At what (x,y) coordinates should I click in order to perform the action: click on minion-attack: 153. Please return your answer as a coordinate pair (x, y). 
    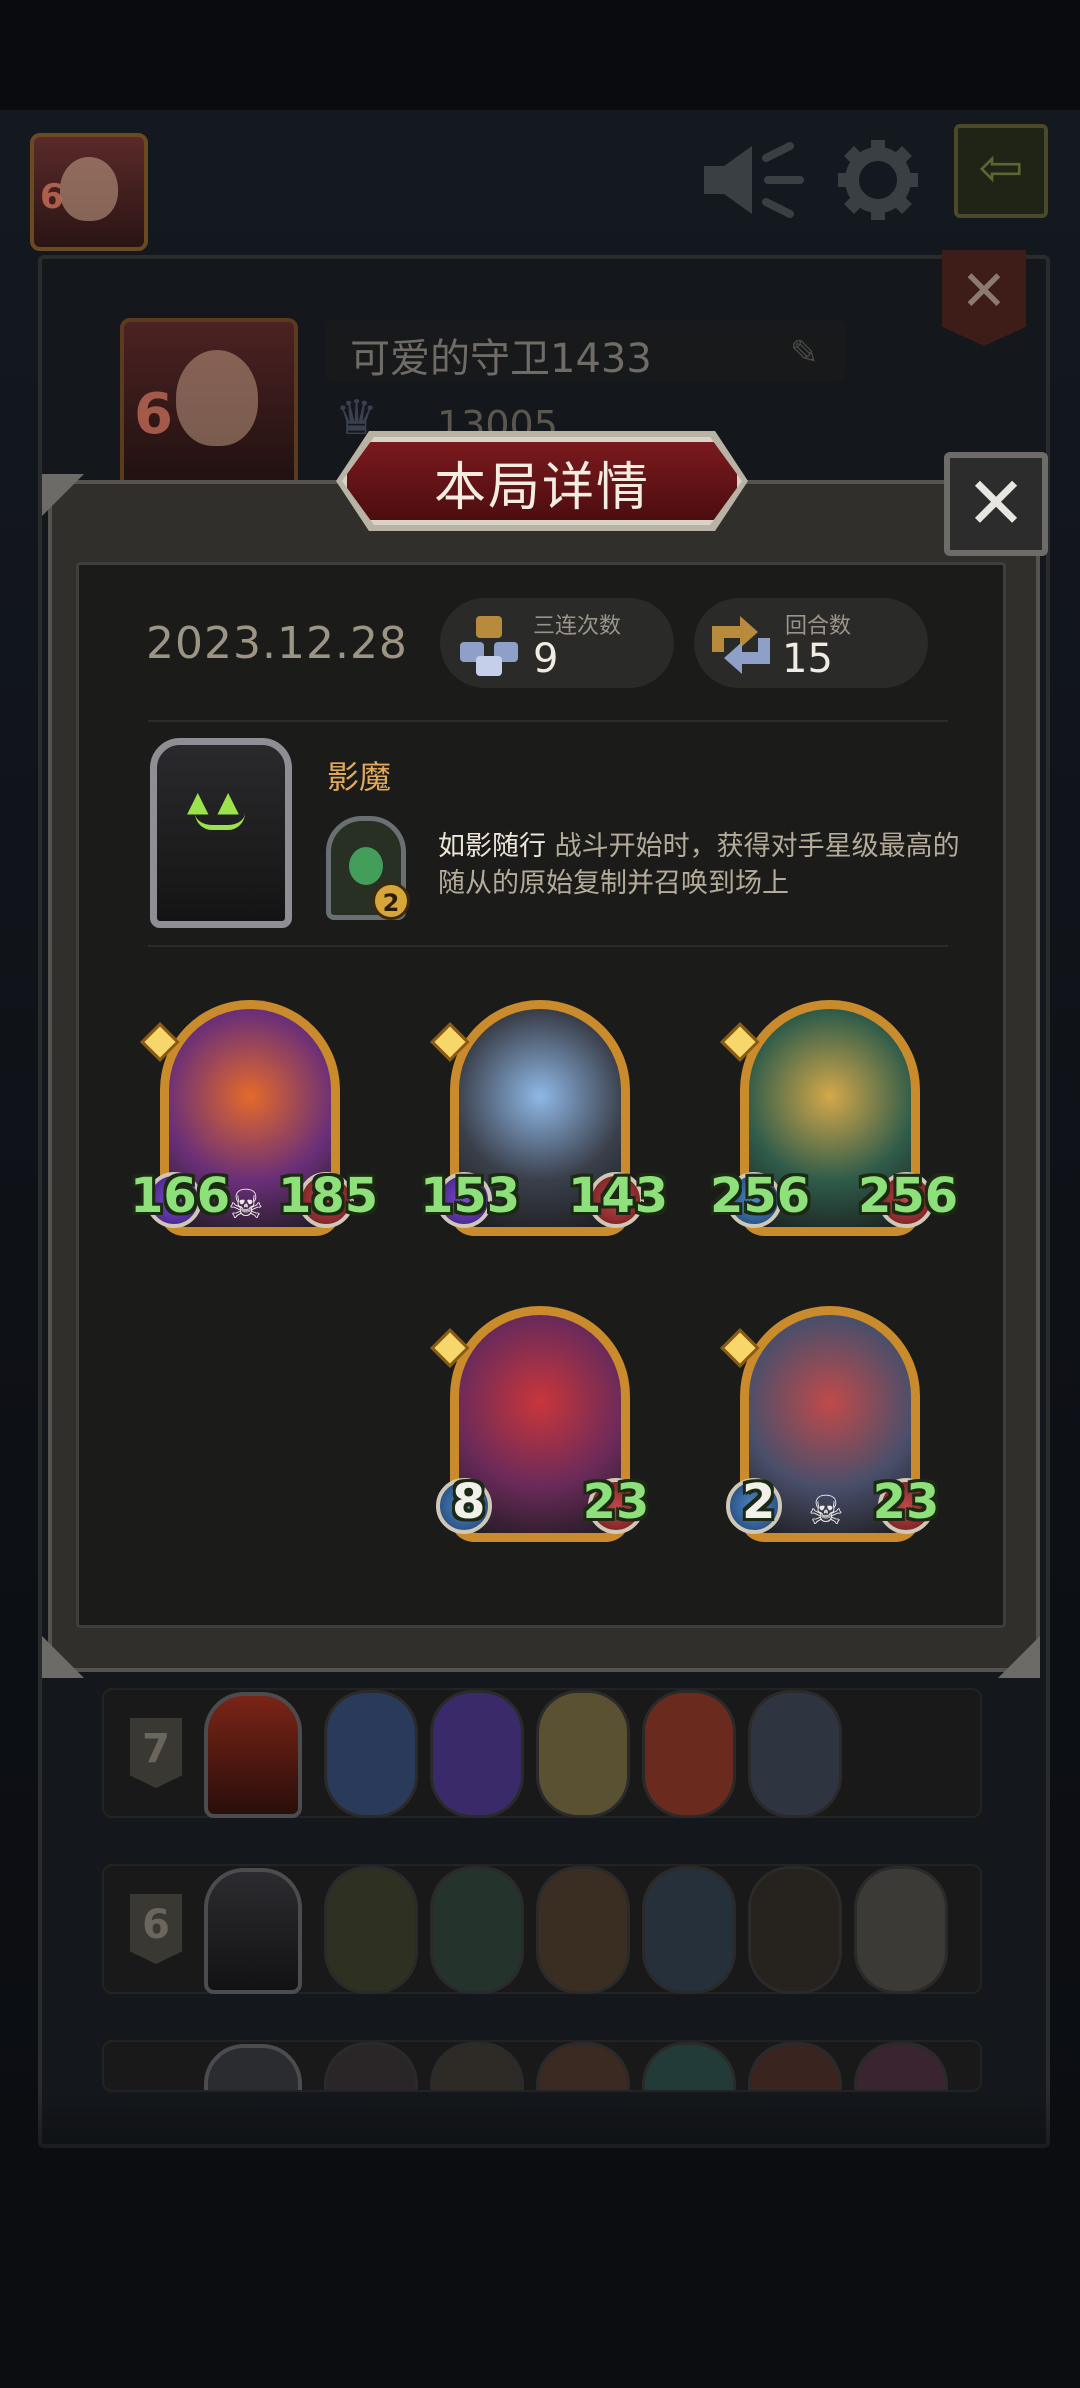
    Looking at the image, I should click on (470, 1196).